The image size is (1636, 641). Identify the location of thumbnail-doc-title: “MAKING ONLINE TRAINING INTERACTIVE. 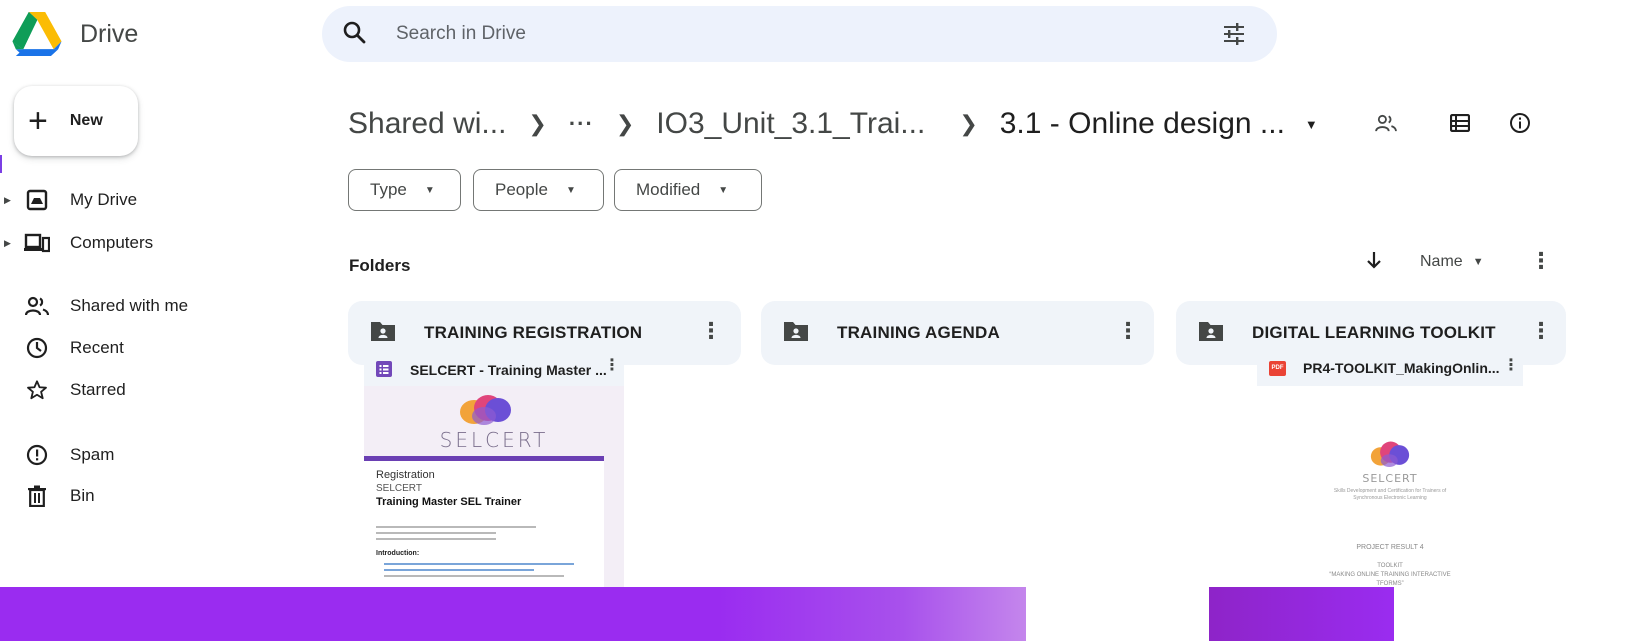
(1390, 575).